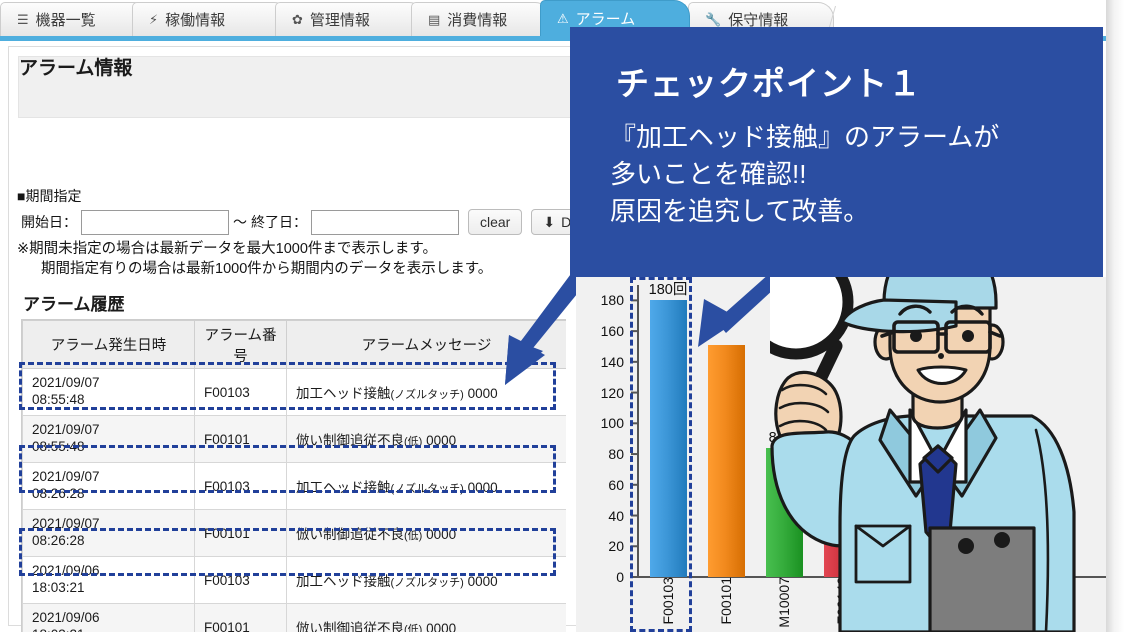 The image size is (1124, 632). I want to click on tab-label: 稼働情報, so click(195, 20).